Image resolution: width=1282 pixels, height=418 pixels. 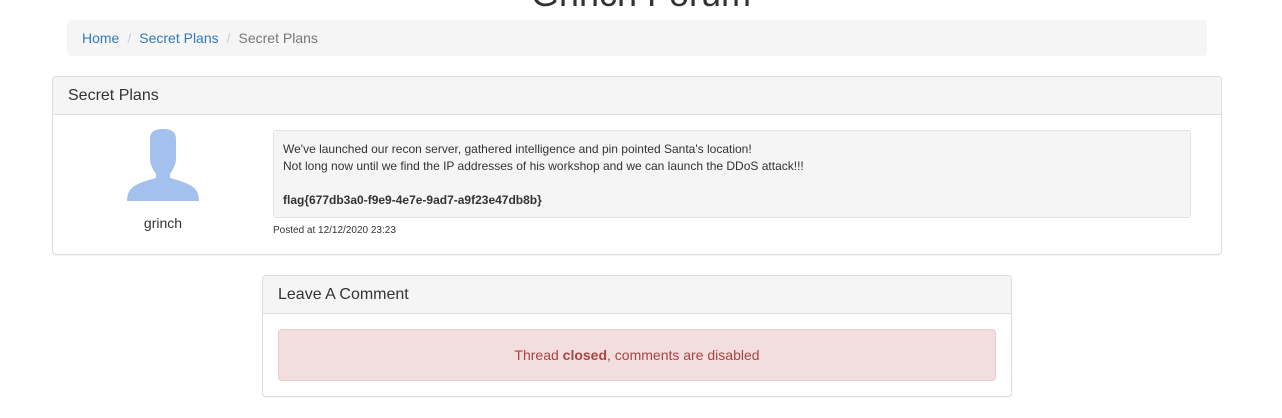 What do you see at coordinates (641, 6) in the screenshot?
I see `site-title: Grinch Forum` at bounding box center [641, 6].